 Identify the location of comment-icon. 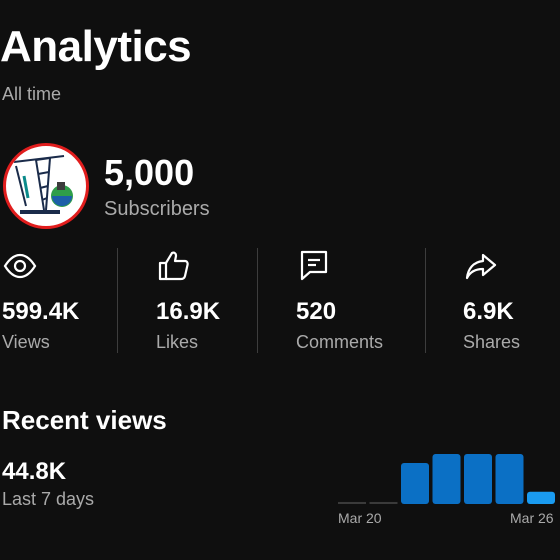
(314, 265).